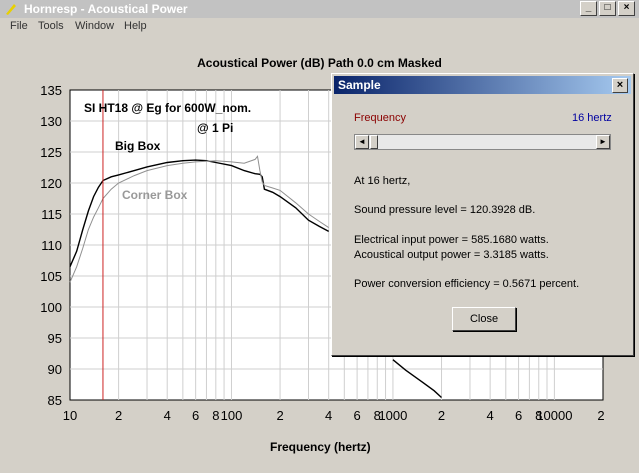 The width and height of the screenshot is (639, 473). What do you see at coordinates (554, 415) in the screenshot?
I see `x-tick-label: 10000` at bounding box center [554, 415].